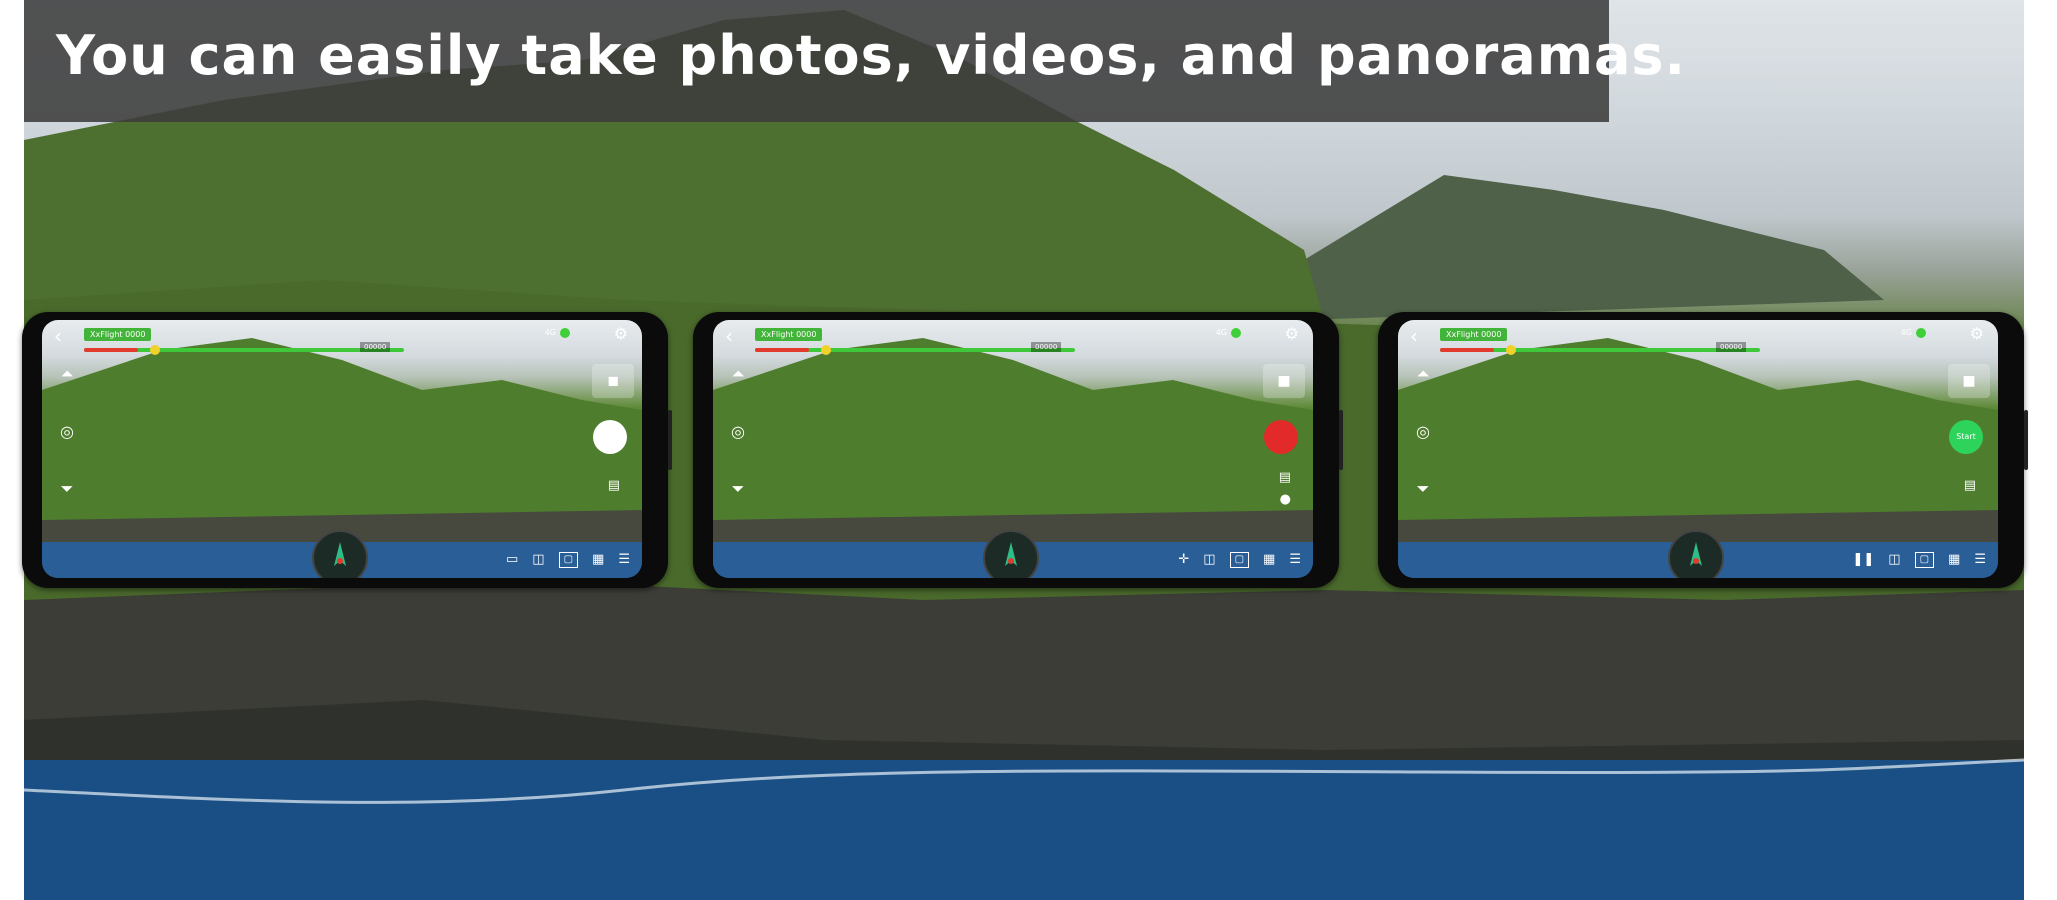  I want to click on joystick-icon: ✛, so click(1183, 560).